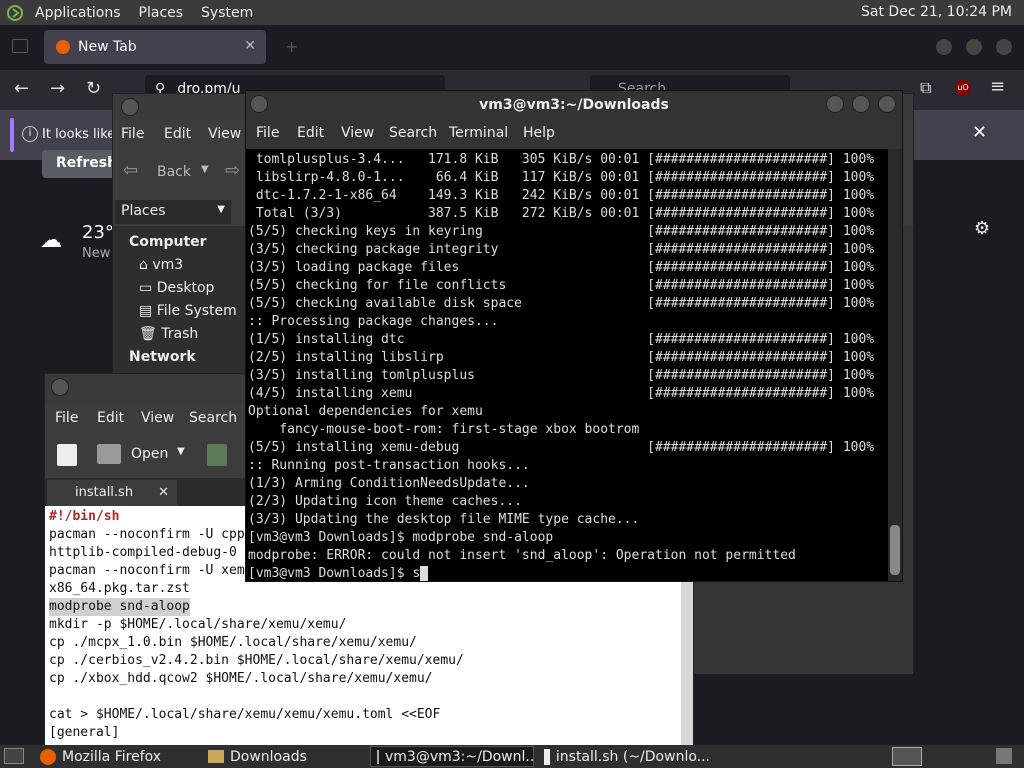 Image resolution: width=1024 pixels, height=768 pixels. Describe the element at coordinates (168, 242) in the screenshot. I see `sidebar-header-computer: Computer` at that location.